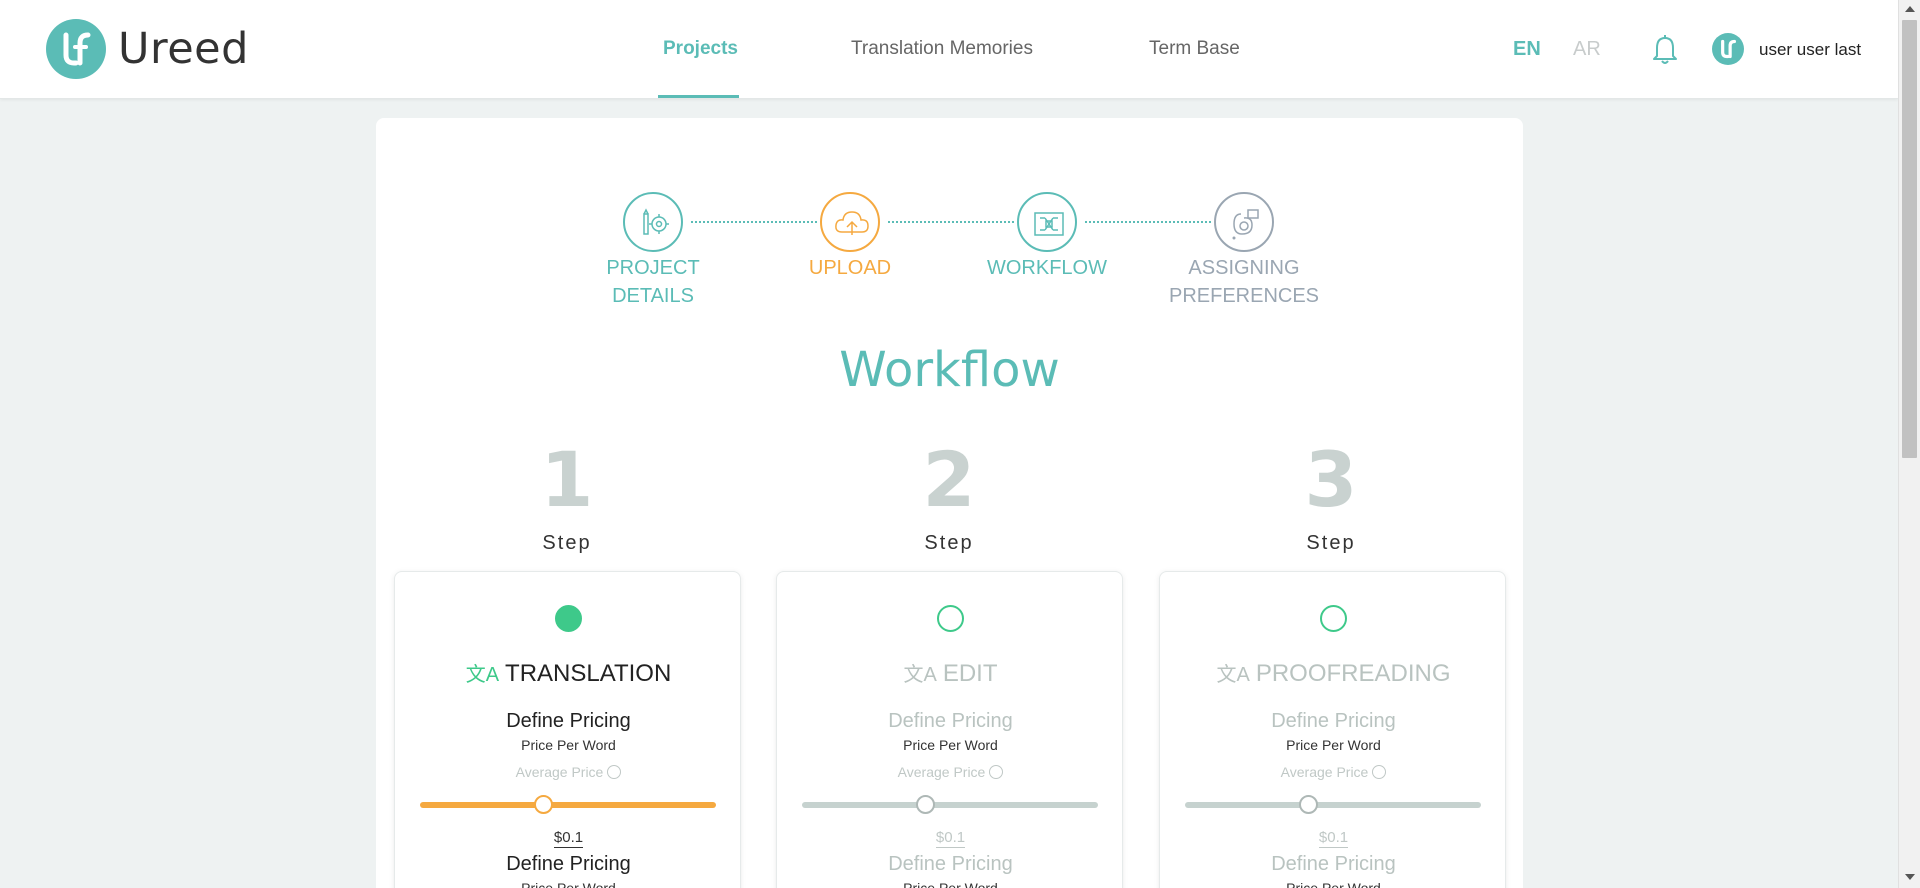  I want to click on assigning-preferences-icon, so click(1244, 222).